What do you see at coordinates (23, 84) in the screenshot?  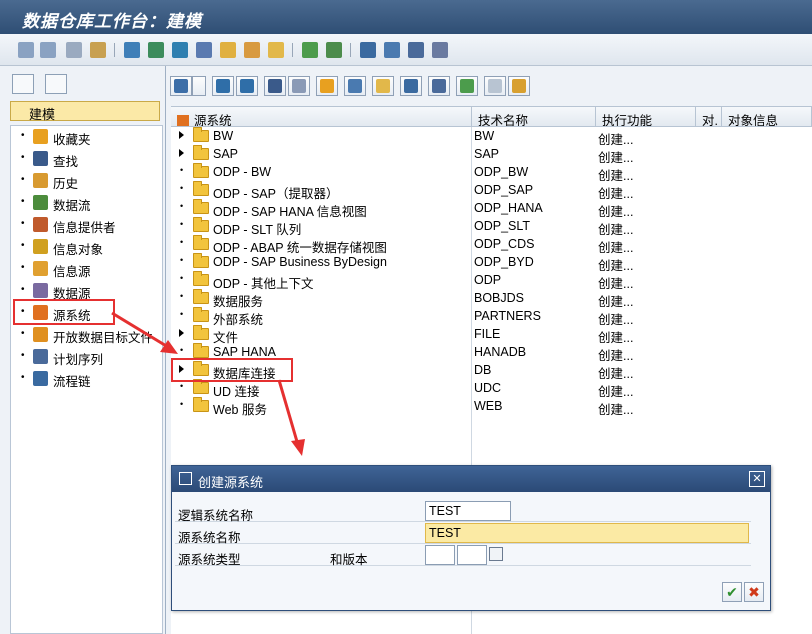 I see `expand-pane-icon` at bounding box center [23, 84].